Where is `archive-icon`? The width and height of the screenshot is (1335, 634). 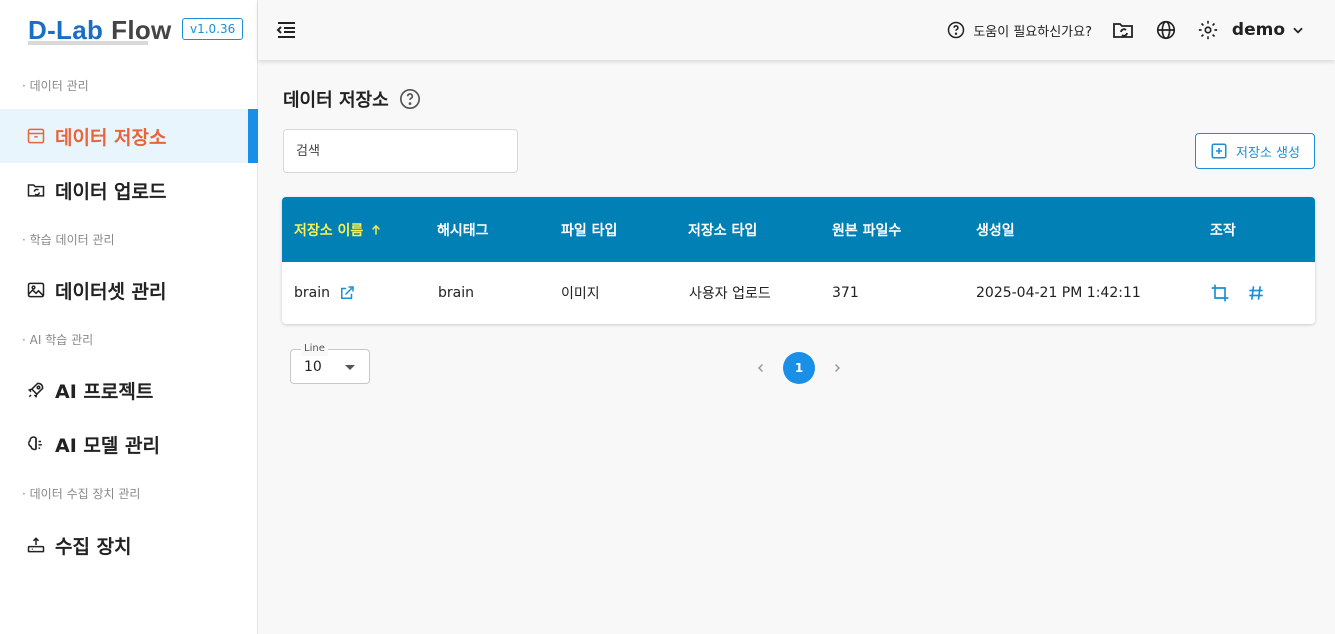
archive-icon is located at coordinates (36, 136).